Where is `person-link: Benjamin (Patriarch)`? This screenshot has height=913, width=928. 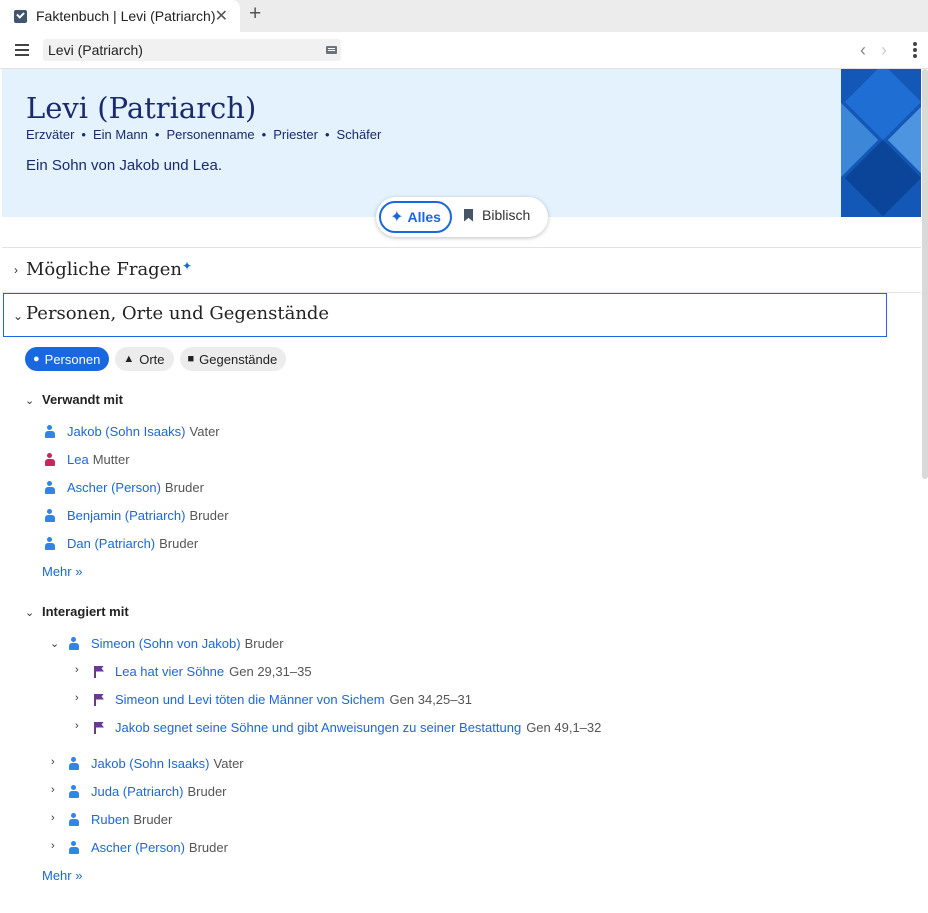
person-link: Benjamin (Patriarch) is located at coordinates (126, 515).